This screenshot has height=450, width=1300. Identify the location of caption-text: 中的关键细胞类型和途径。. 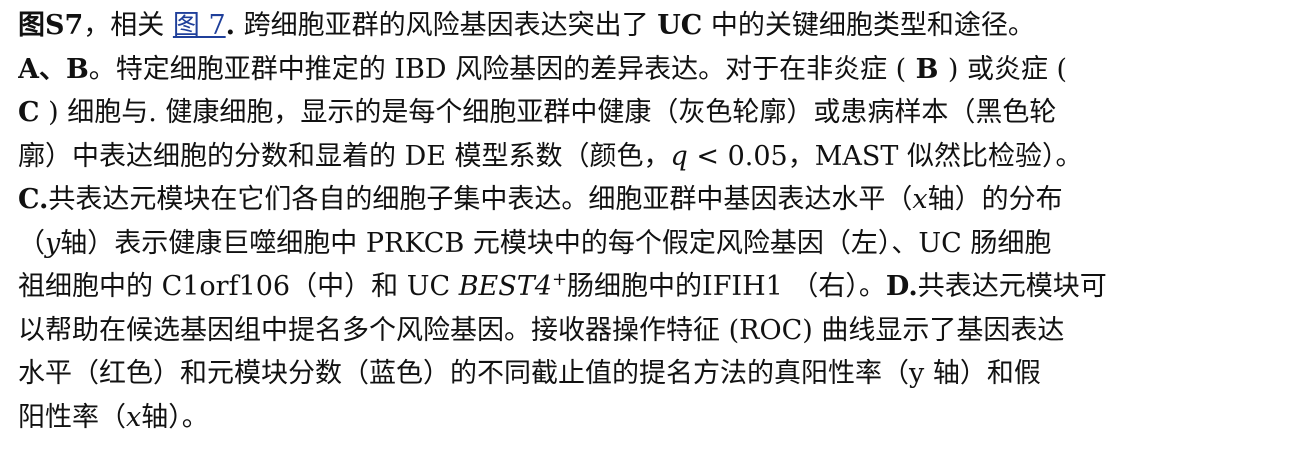
(868, 25).